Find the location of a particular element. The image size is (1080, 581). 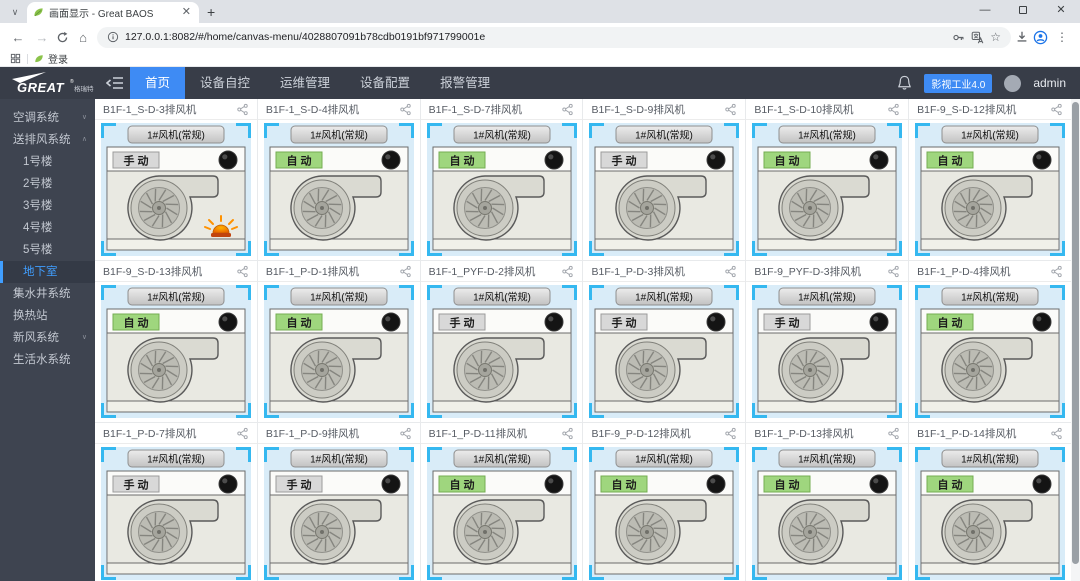

bell-icon is located at coordinates (904, 83).